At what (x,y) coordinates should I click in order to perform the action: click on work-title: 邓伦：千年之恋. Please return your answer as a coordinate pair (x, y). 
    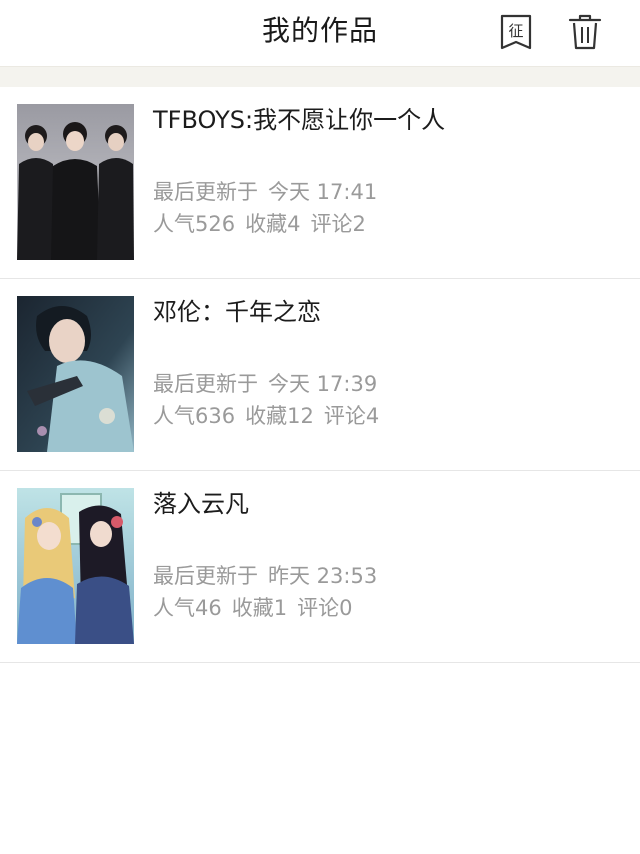
    Looking at the image, I should click on (237, 312).